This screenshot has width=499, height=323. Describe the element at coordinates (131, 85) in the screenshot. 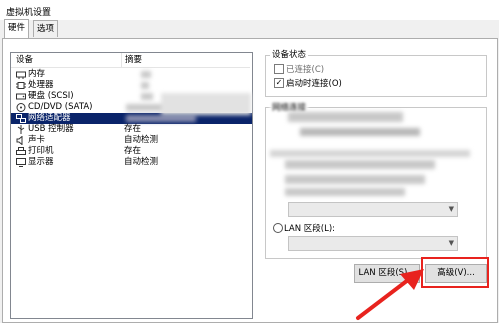

I see `device-row-processor: 处理器` at that location.